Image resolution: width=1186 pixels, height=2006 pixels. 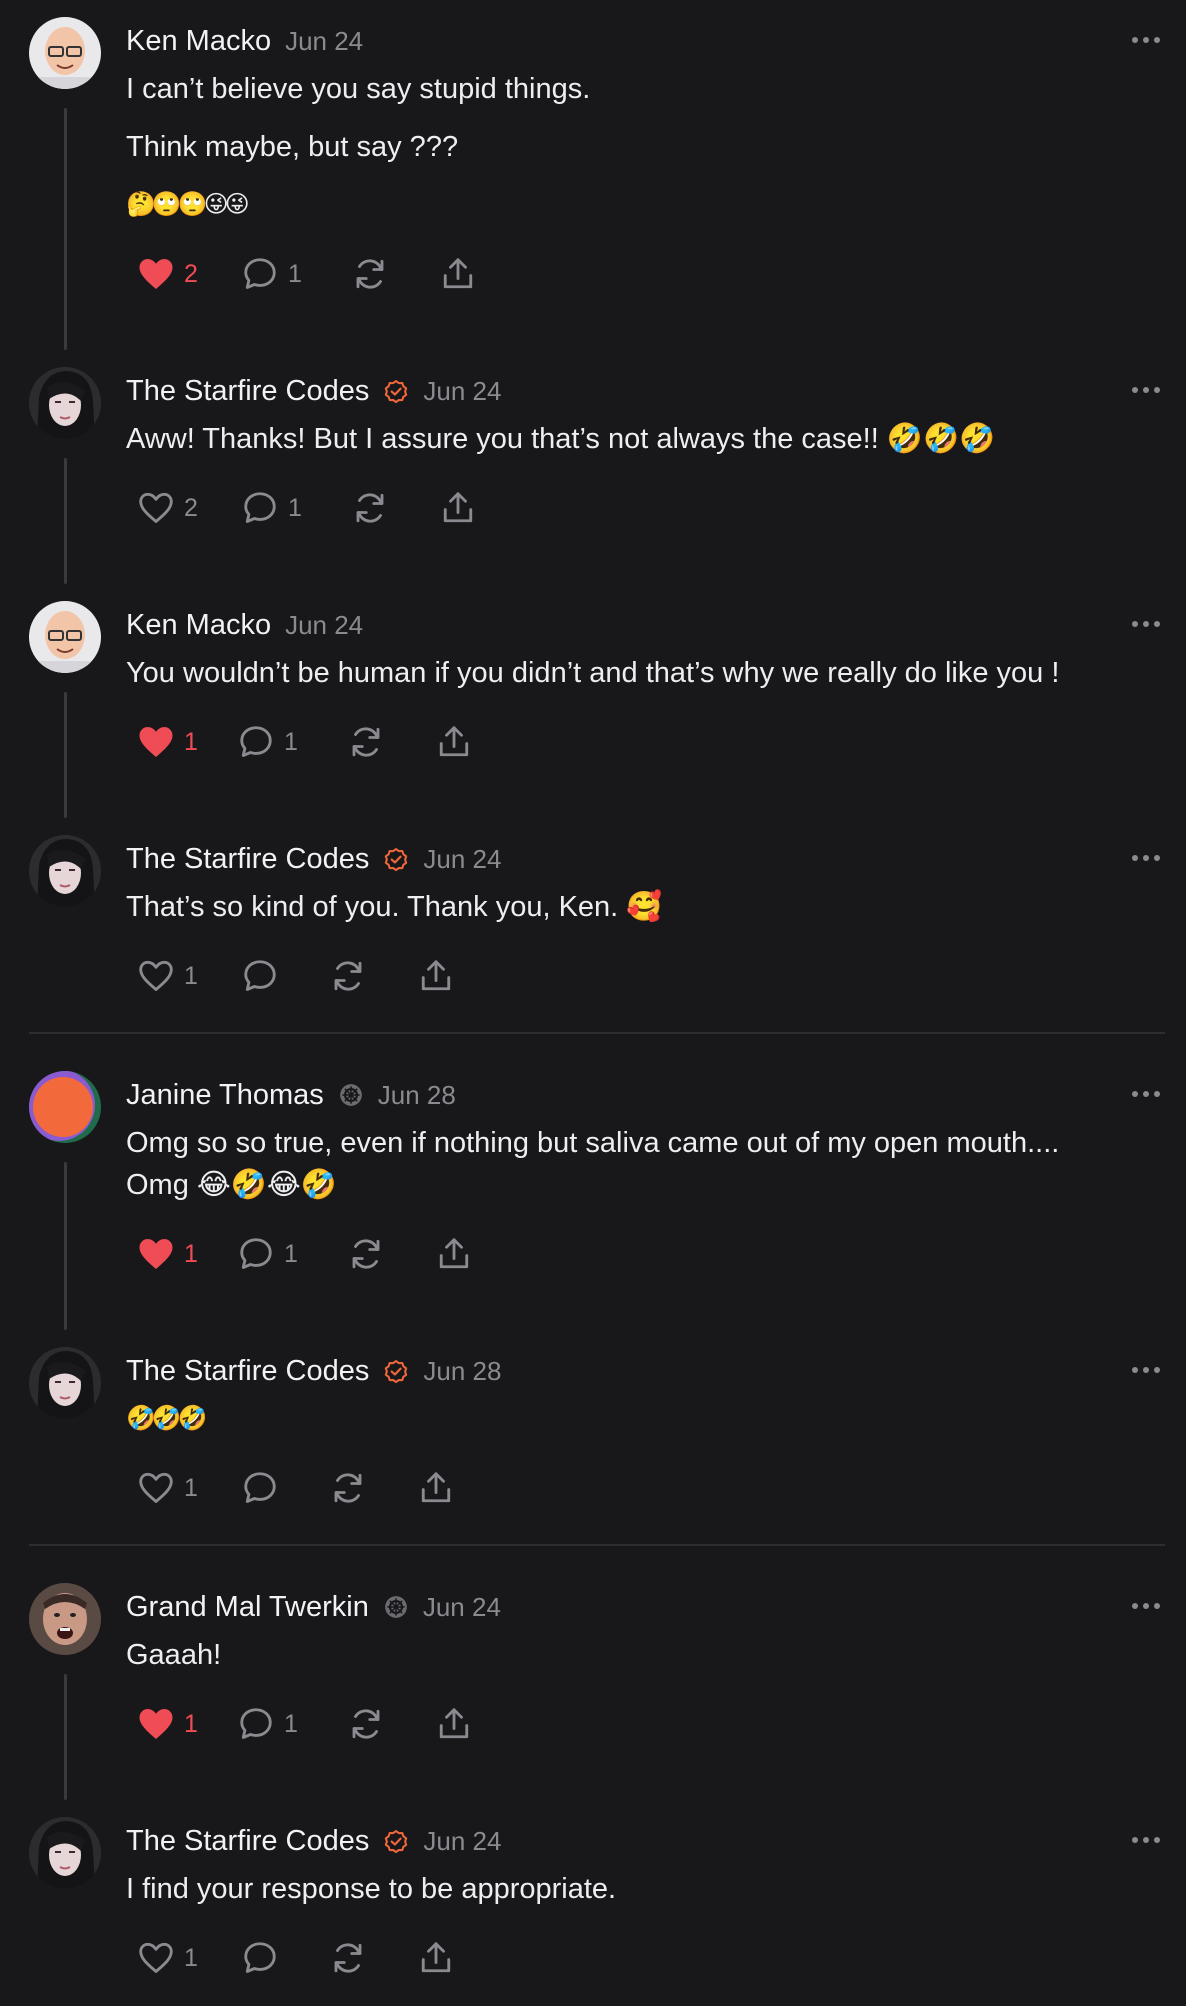 What do you see at coordinates (247, 1607) in the screenshot?
I see `author-name: Grand Mal Twerkin` at bounding box center [247, 1607].